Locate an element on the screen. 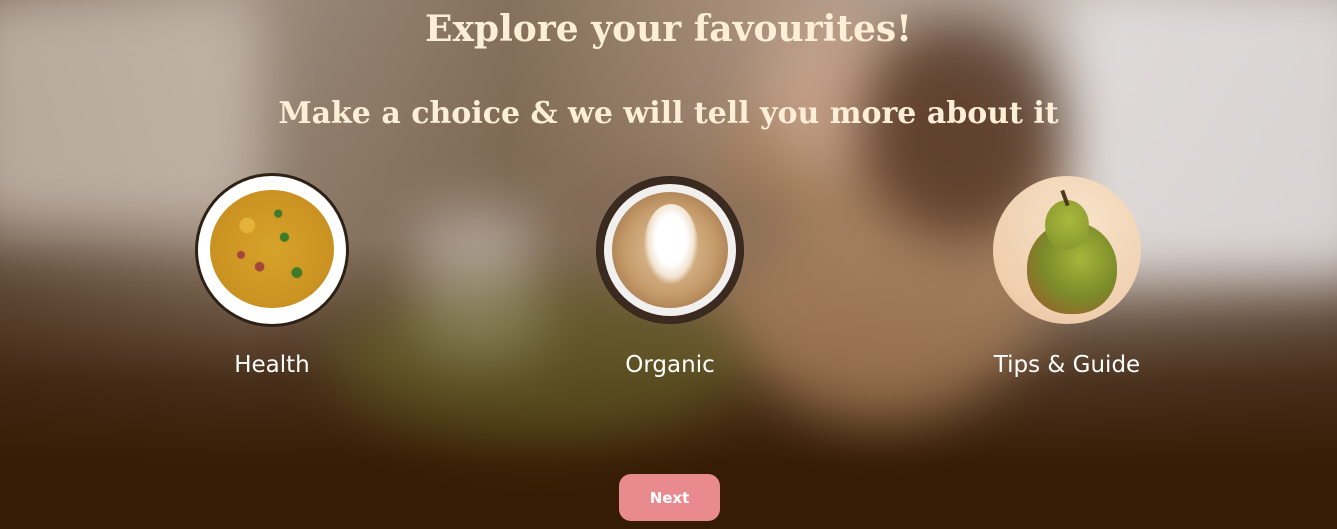  health-image is located at coordinates (272, 250).